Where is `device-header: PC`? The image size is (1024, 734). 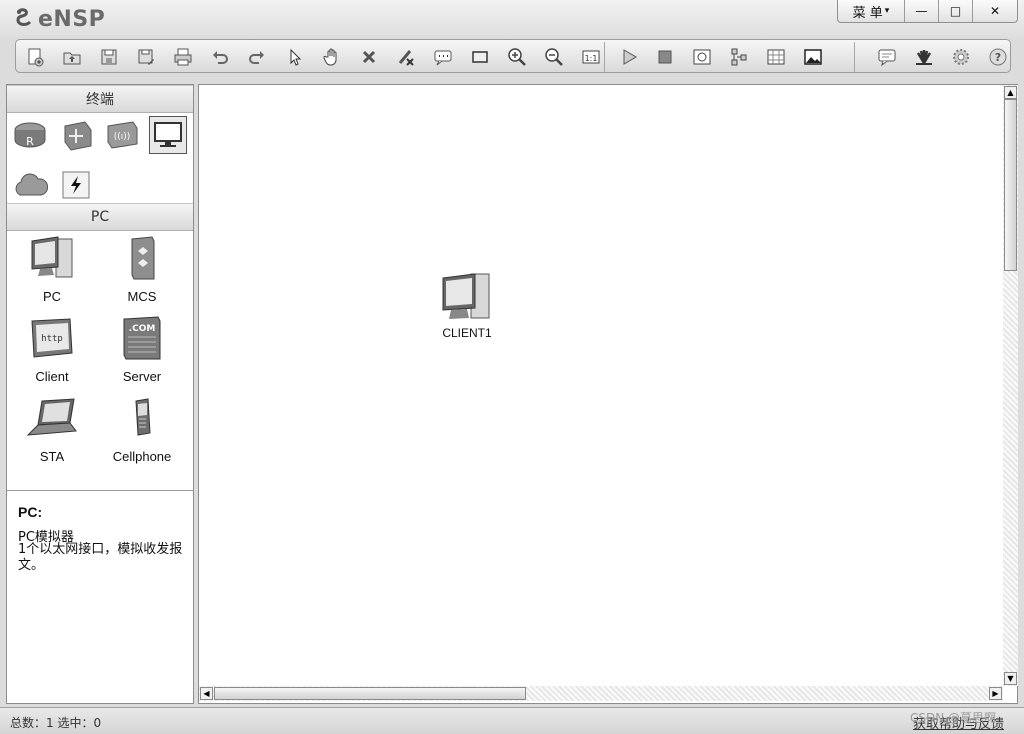 device-header: PC is located at coordinates (100, 217).